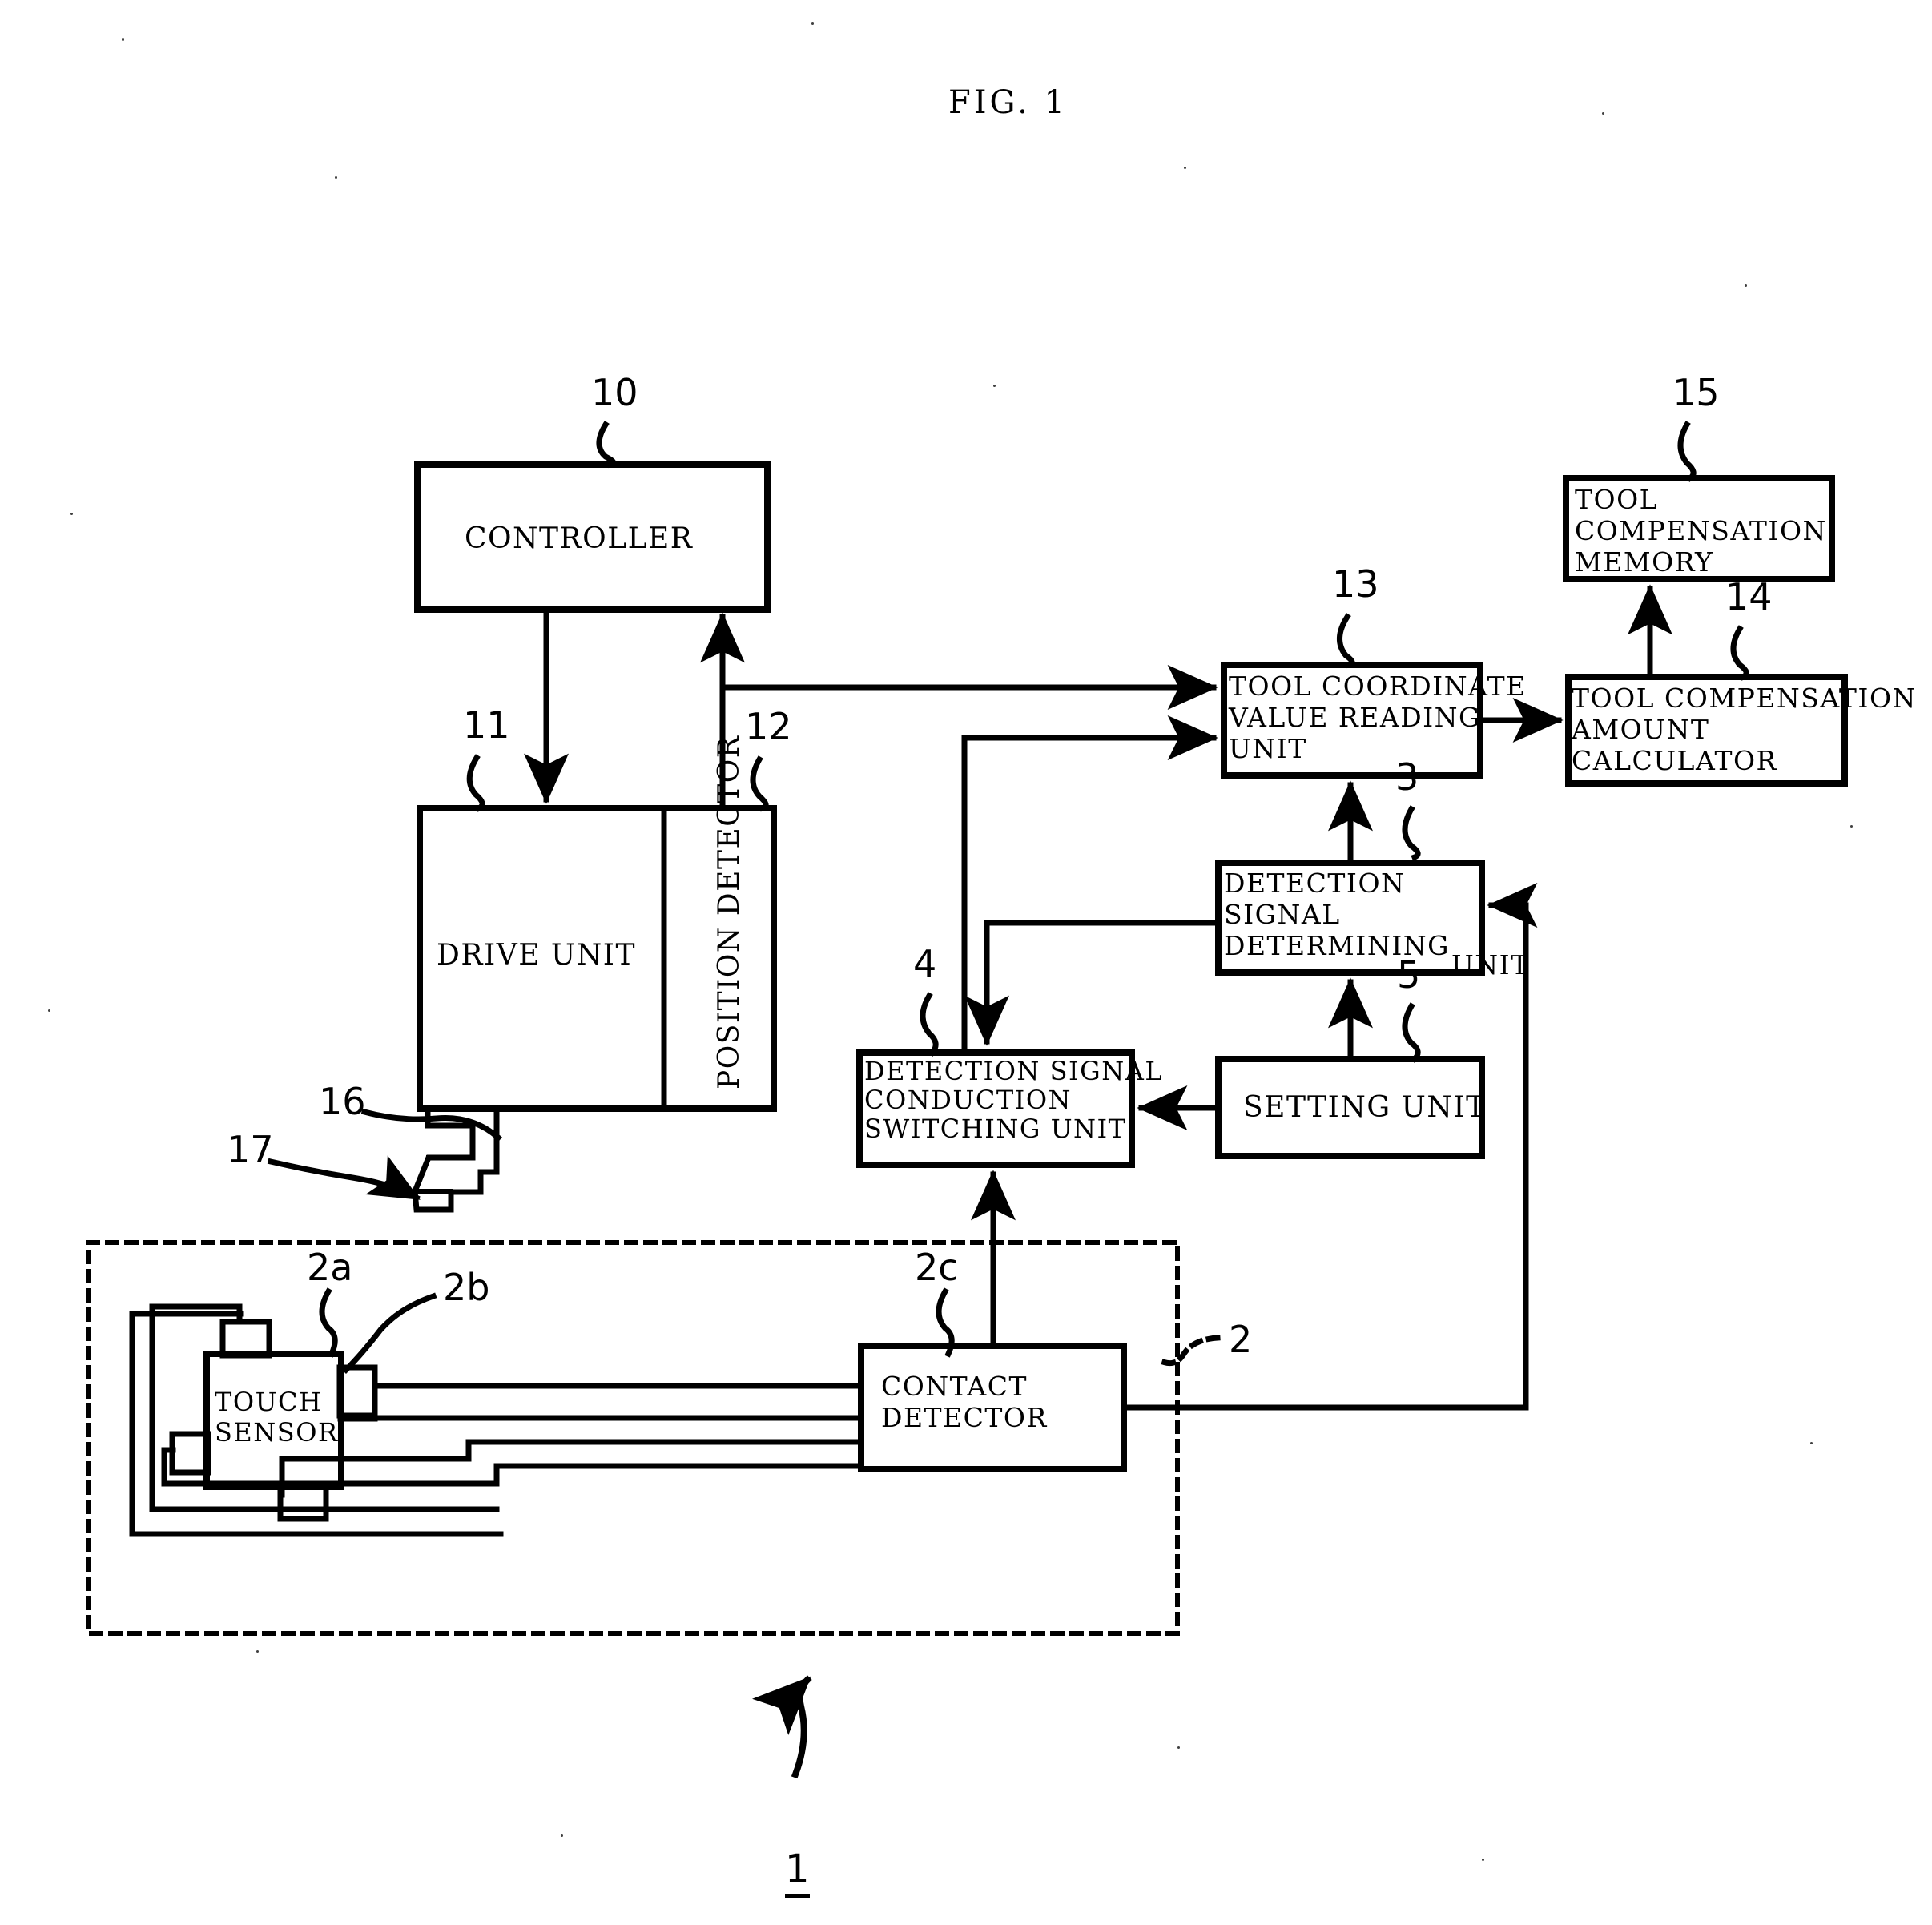  Describe the element at coordinates (937, 1267) in the screenshot. I see `ref-2c: 2c` at that location.